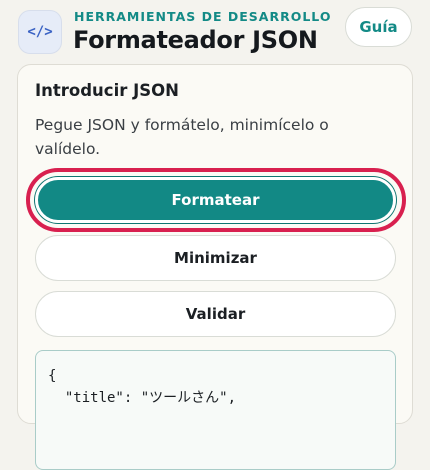 Image resolution: width=430 pixels, height=470 pixels. I want to click on card-title: Introducir JSON, so click(107, 90).